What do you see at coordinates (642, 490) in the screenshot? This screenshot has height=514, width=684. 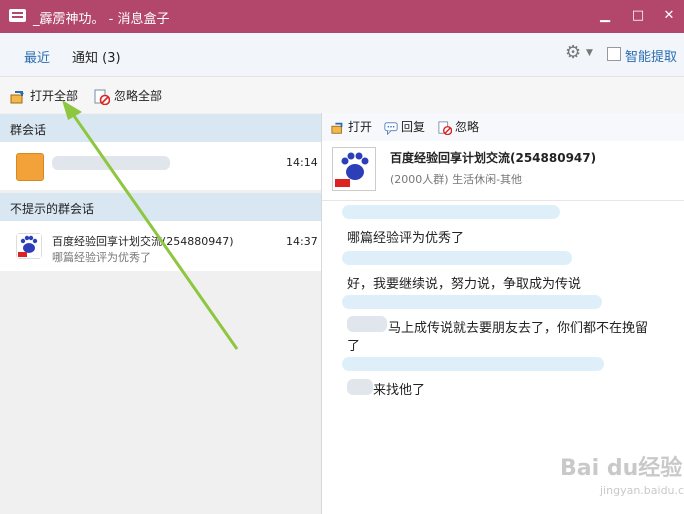 I see `watermark-url: jingyan.baidu.com` at bounding box center [642, 490].